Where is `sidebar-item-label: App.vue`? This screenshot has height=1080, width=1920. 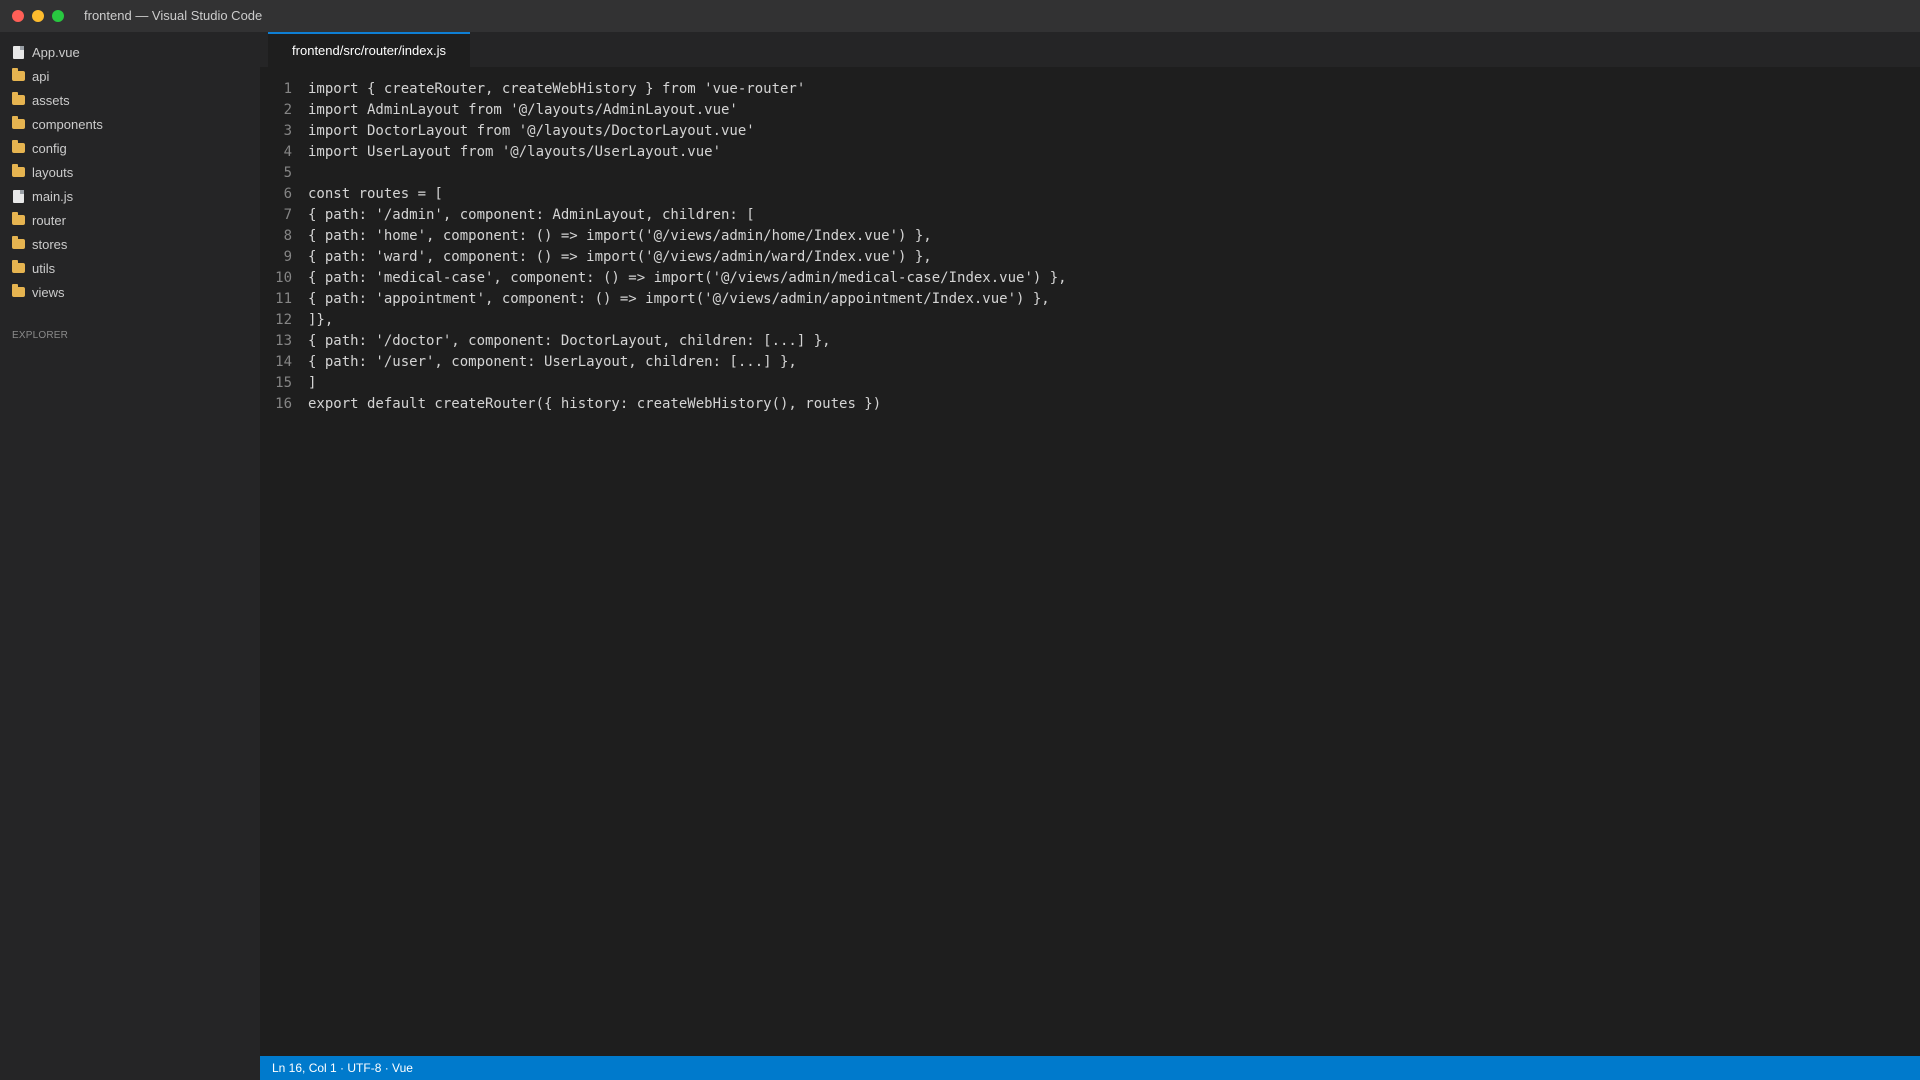 sidebar-item-label: App.vue is located at coordinates (56, 52).